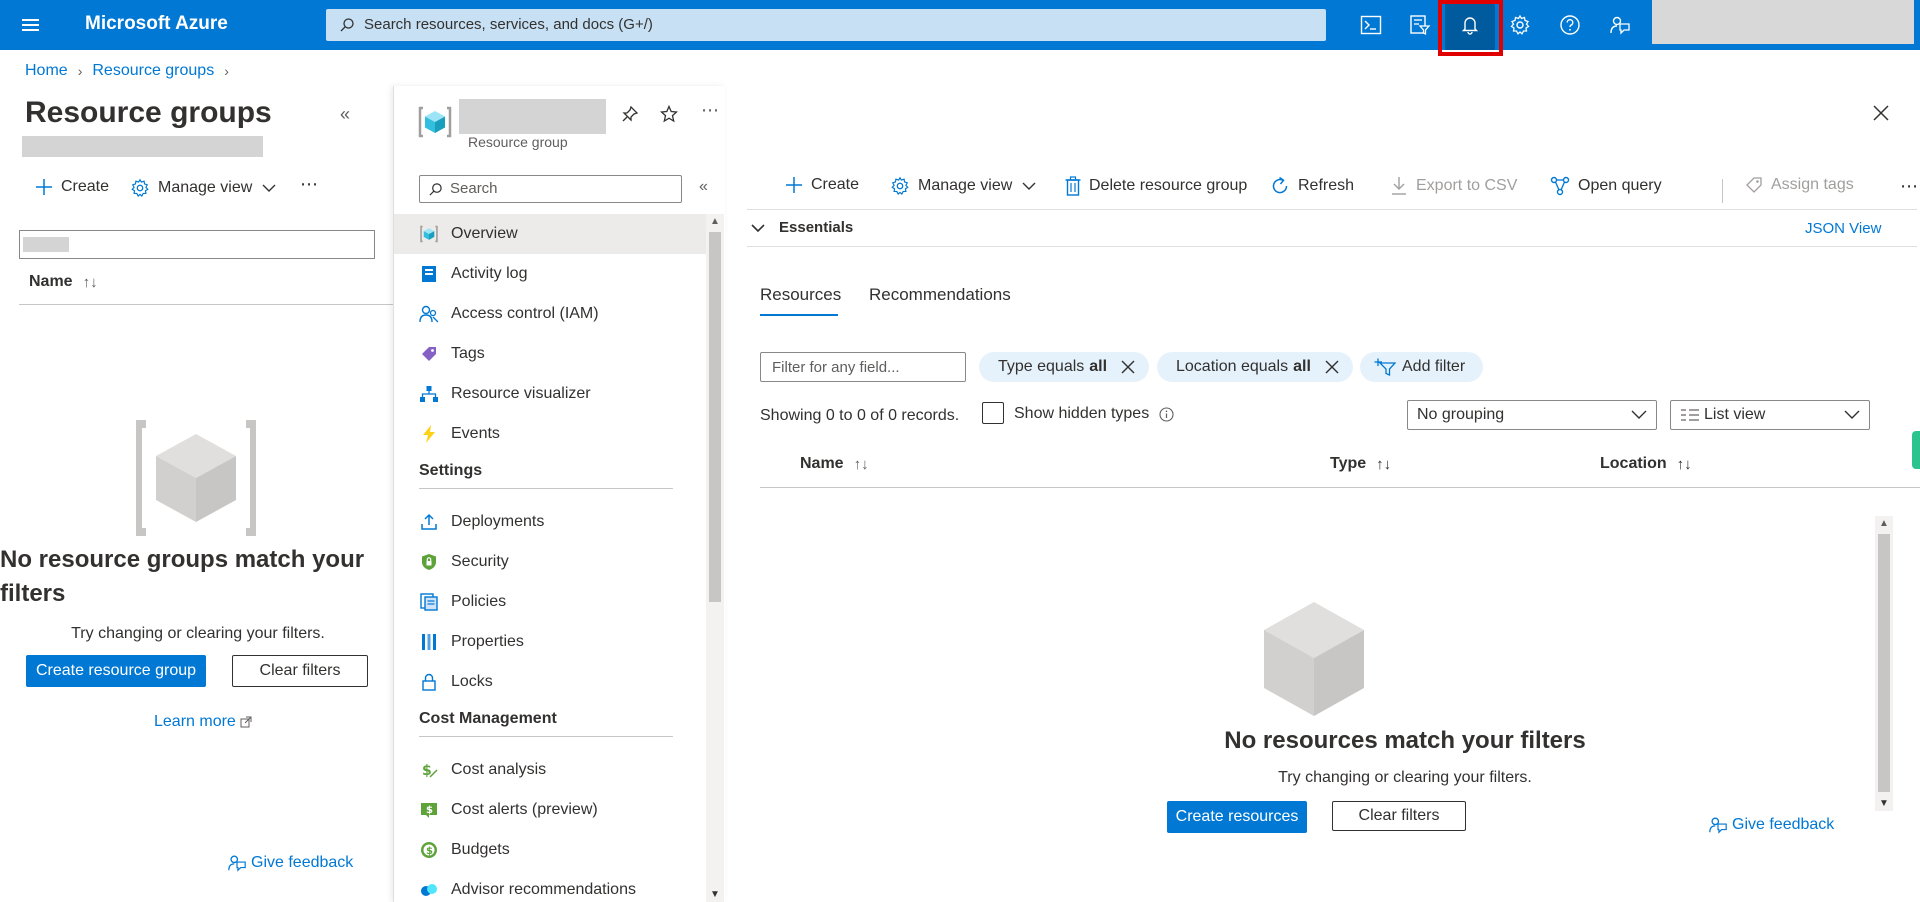  What do you see at coordinates (1029, 186) in the screenshot?
I see `chevron-down-icon` at bounding box center [1029, 186].